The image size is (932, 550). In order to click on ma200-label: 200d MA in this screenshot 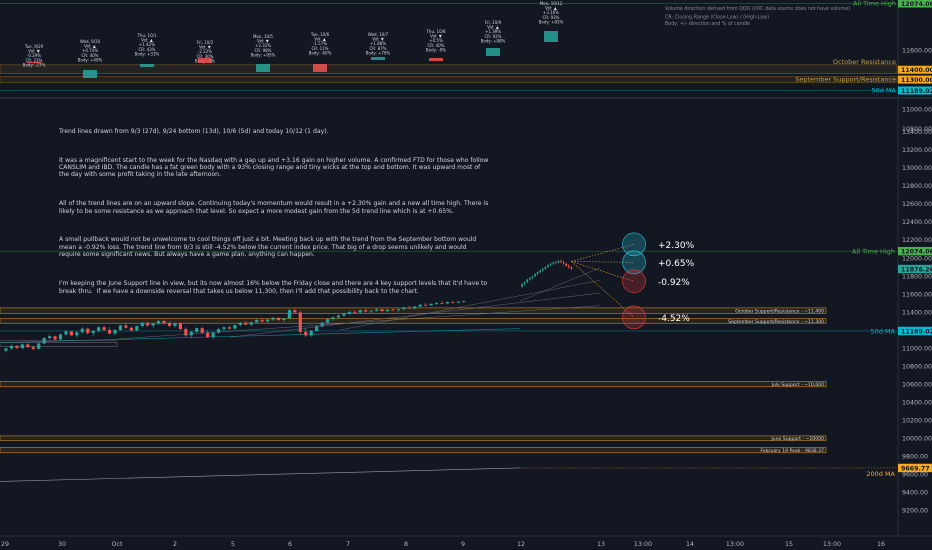, I will do `click(880, 474)`.